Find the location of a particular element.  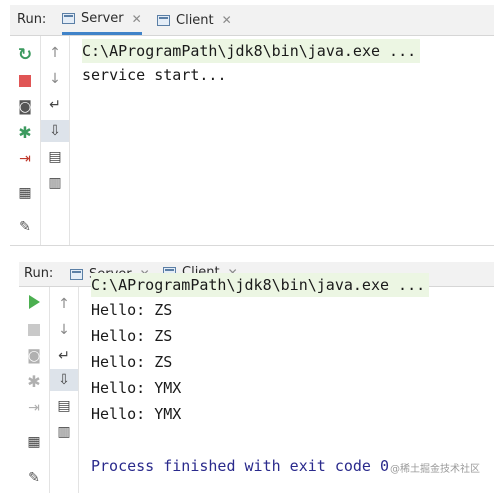

run-toolbar-primary: ↻ ◙ ✱ ⇥ ▦ ✎ is located at coordinates (25, 140).